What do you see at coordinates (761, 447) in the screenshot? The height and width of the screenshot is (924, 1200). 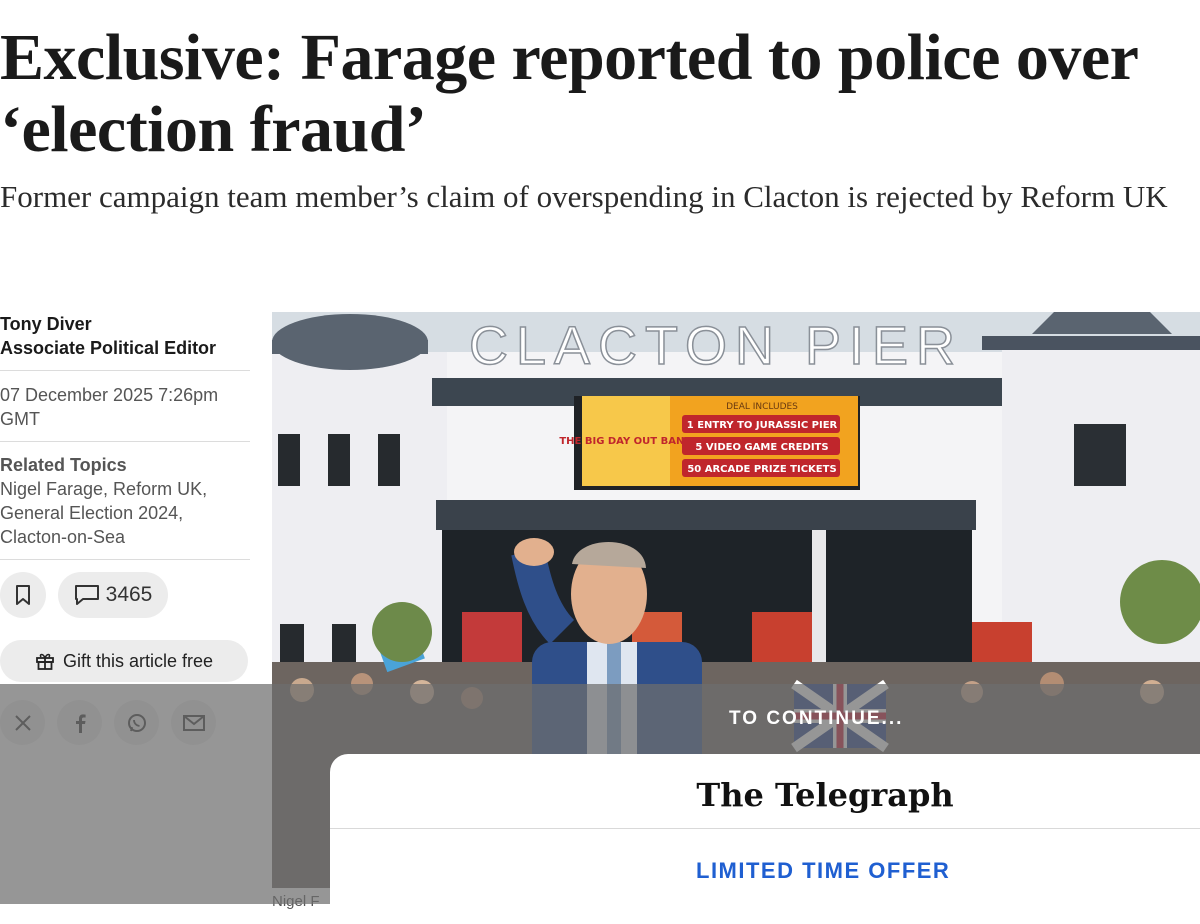 I see `billboard-item: 5 VIDEO GAME CREDITS` at bounding box center [761, 447].